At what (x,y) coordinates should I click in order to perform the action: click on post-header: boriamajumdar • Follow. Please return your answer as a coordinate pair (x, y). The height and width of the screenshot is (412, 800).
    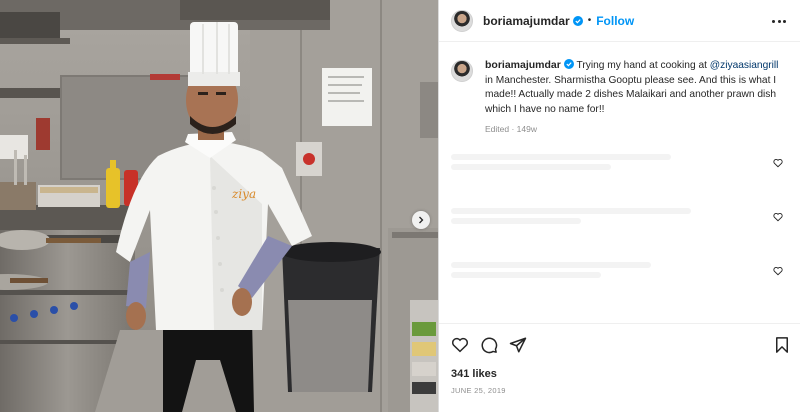
    Looking at the image, I should click on (619, 21).